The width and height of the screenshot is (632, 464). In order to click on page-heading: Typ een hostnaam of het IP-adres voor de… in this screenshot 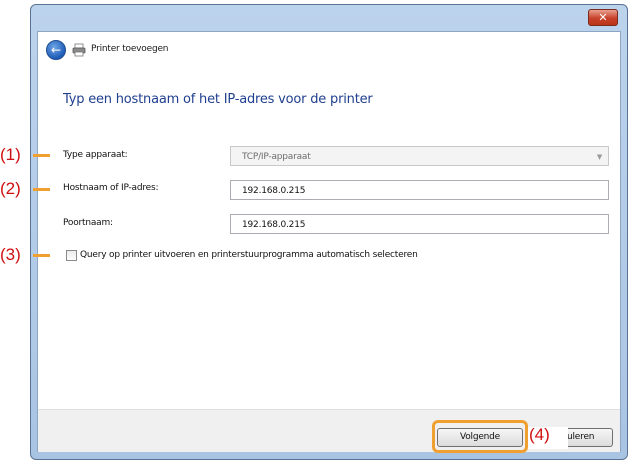, I will do `click(218, 99)`.